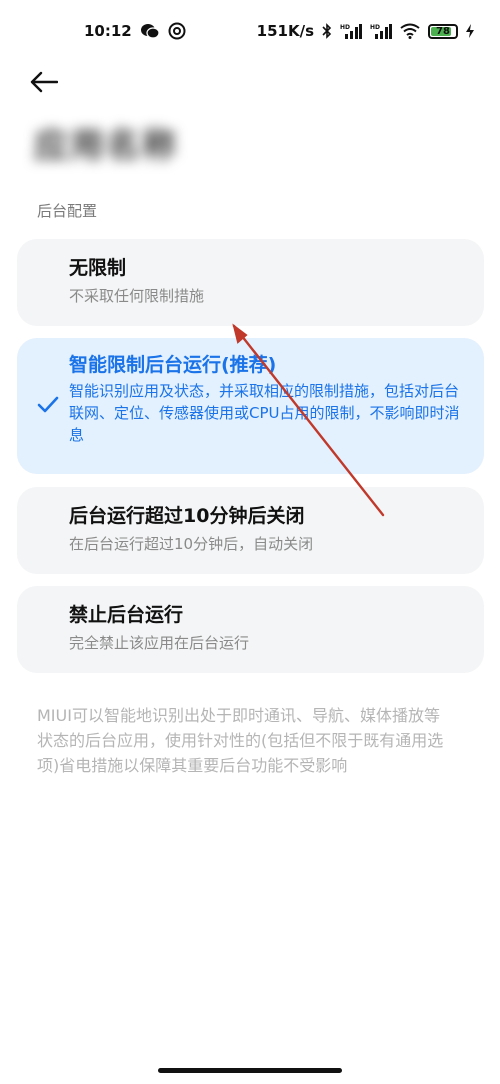 This screenshot has width=500, height=1084. I want to click on option-desc: 不采取任何限制措施, so click(137, 296).